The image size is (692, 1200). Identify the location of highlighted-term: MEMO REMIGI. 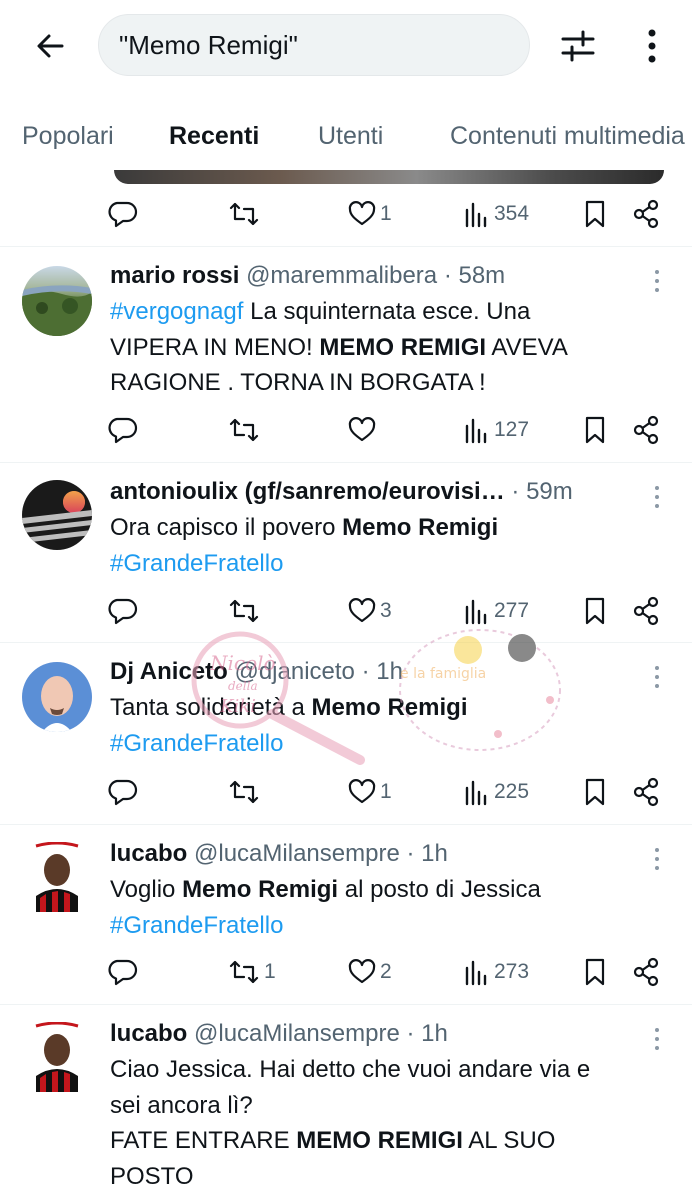
(403, 347).